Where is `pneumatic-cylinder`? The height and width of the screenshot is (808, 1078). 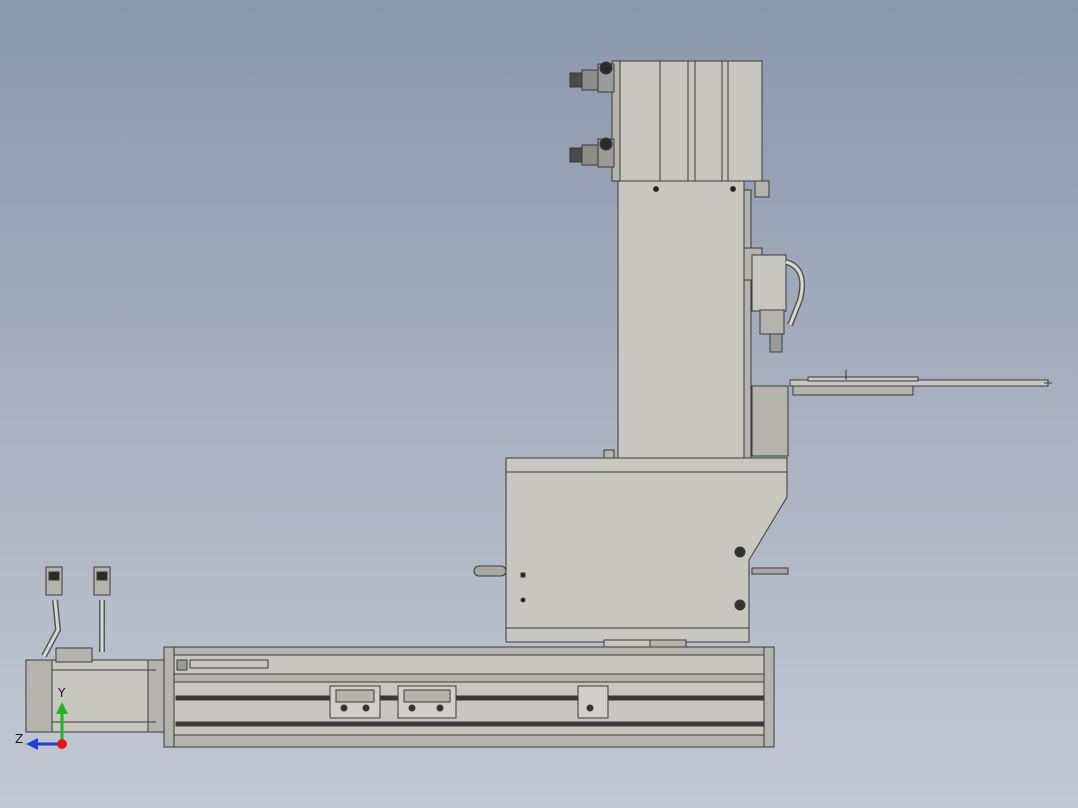 pneumatic-cylinder is located at coordinates (690, 129).